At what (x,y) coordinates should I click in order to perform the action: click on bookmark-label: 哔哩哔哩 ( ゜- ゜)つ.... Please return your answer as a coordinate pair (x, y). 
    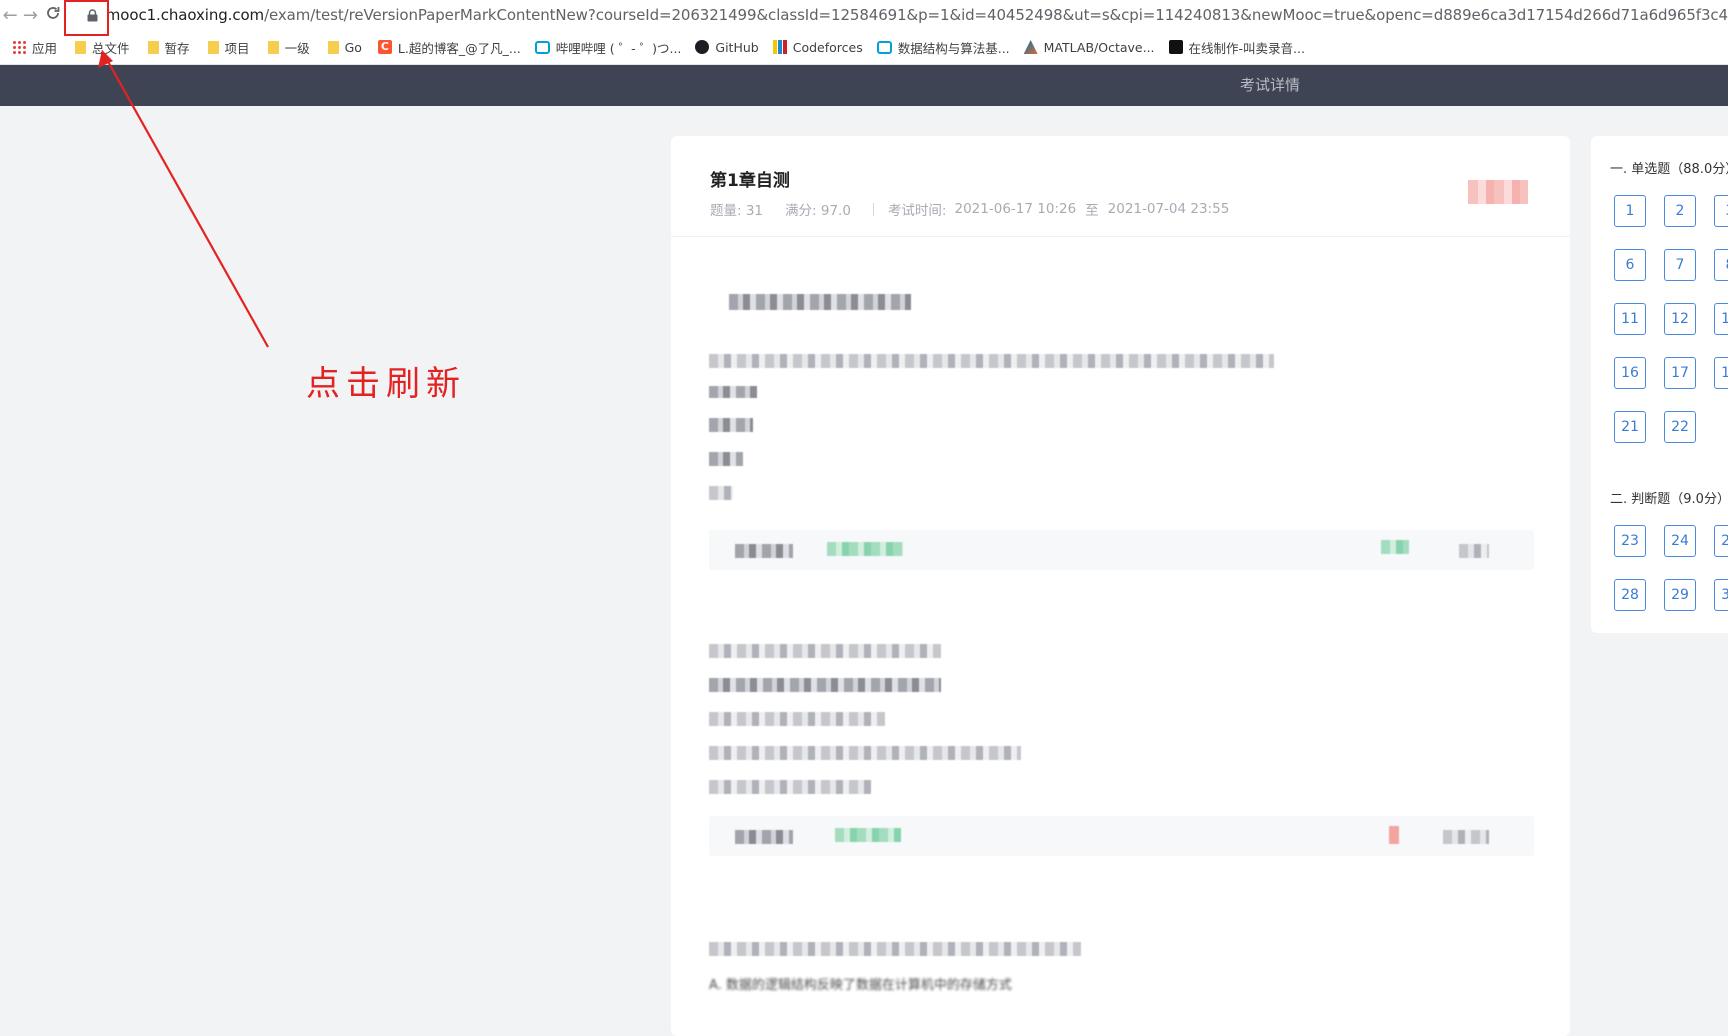
    Looking at the image, I should click on (618, 48).